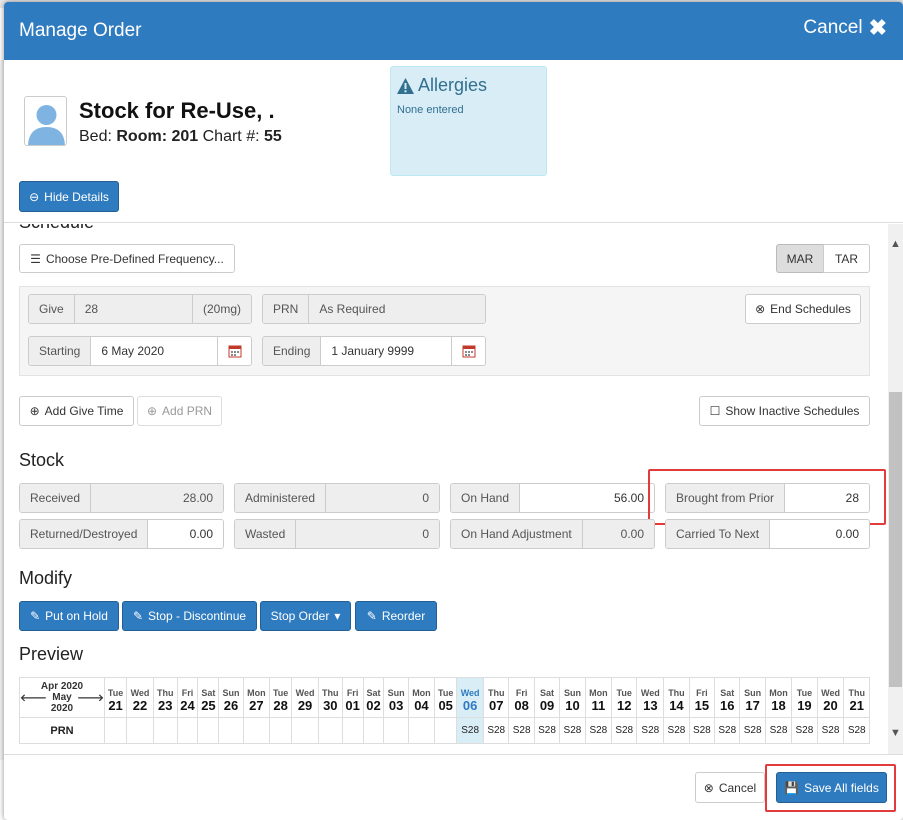  Describe the element at coordinates (895, 539) in the screenshot. I see `scrollbar-thumb` at that location.